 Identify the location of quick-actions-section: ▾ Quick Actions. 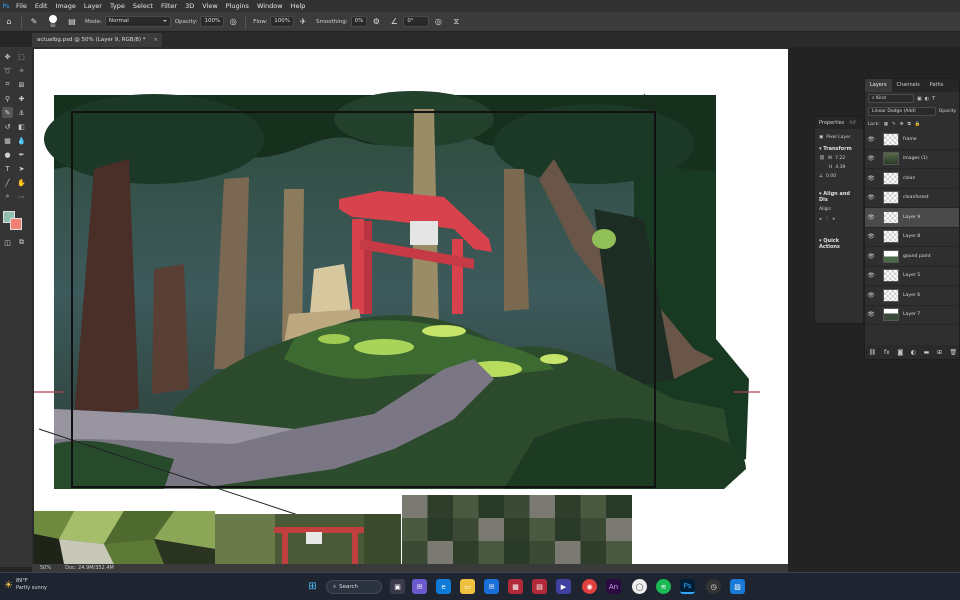
(839, 243).